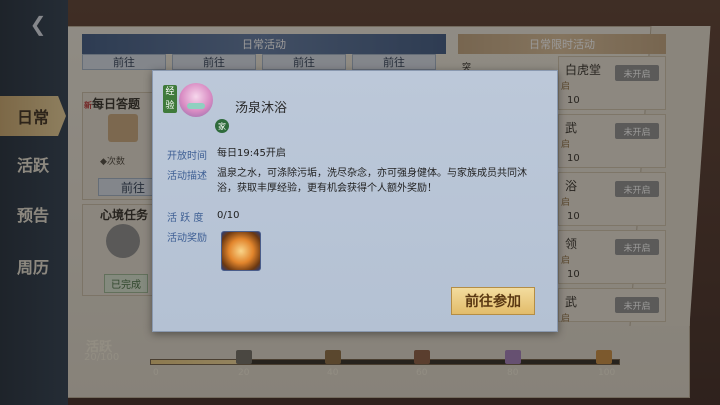 The width and height of the screenshot is (720, 405). Describe the element at coordinates (196, 100) in the screenshot. I see `hot-spring-icon` at that location.